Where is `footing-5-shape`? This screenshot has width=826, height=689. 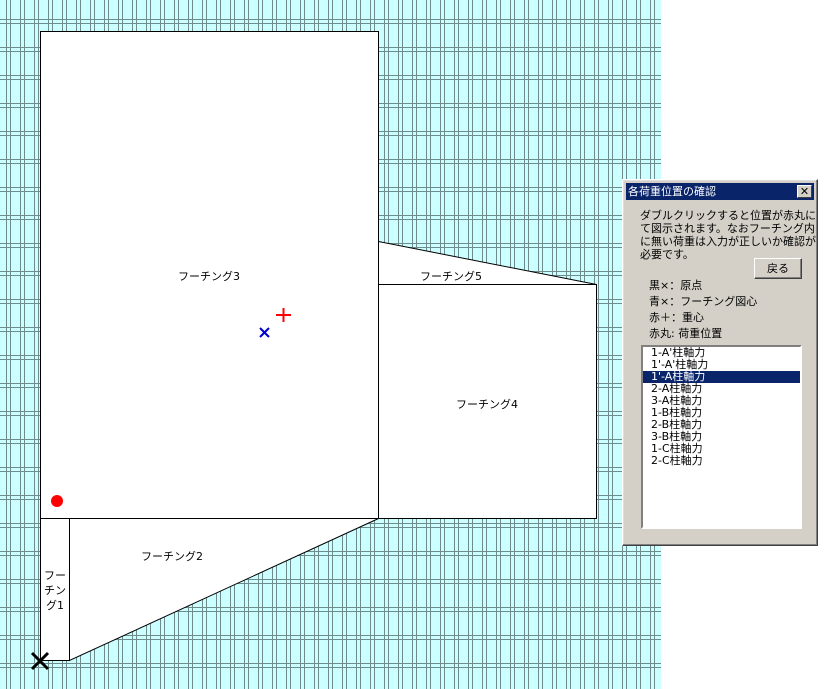
footing-5-shape is located at coordinates (487, 262).